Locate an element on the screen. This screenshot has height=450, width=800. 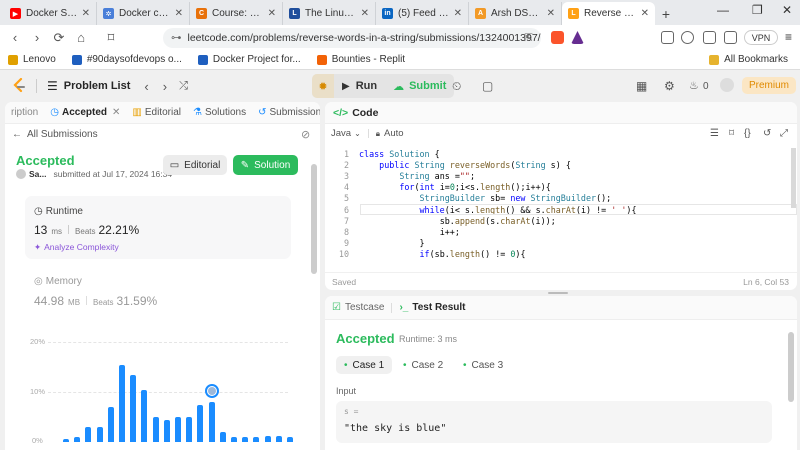
sidebar-toggle-icon is located at coordinates (730, 37).